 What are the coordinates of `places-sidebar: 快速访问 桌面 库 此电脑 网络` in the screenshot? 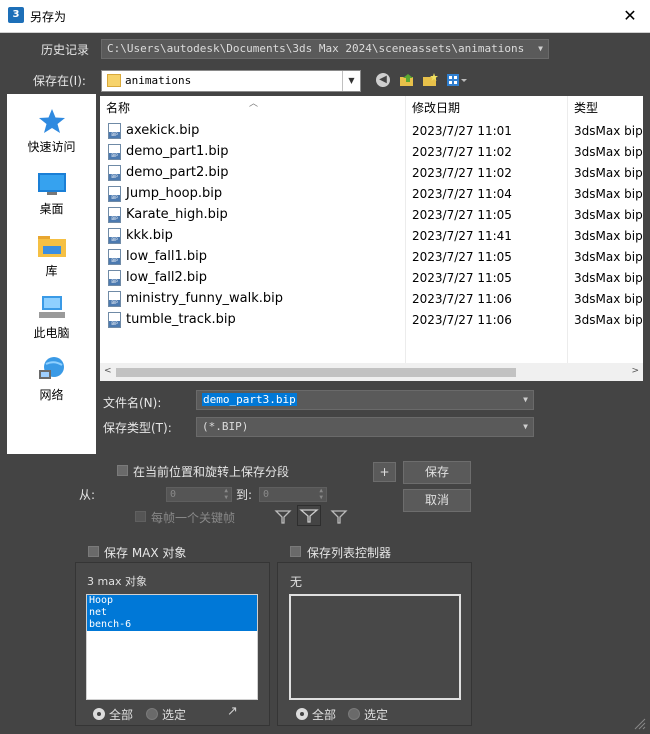 It's located at (51, 274).